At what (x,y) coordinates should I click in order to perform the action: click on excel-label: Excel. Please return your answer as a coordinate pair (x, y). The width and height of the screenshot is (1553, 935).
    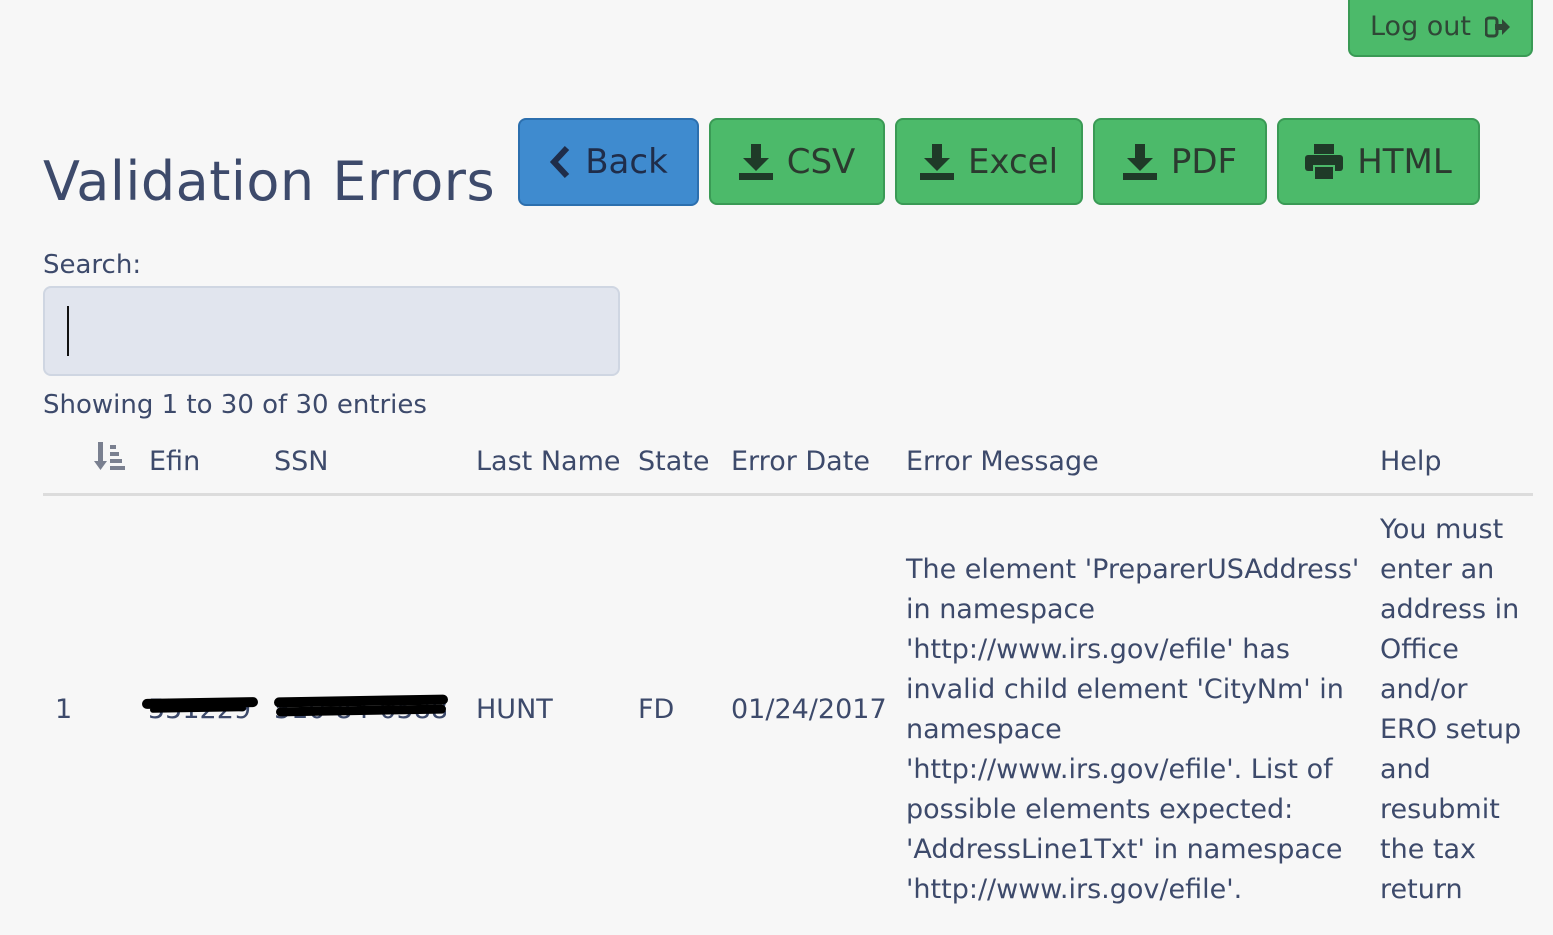
    Looking at the image, I should click on (1013, 161).